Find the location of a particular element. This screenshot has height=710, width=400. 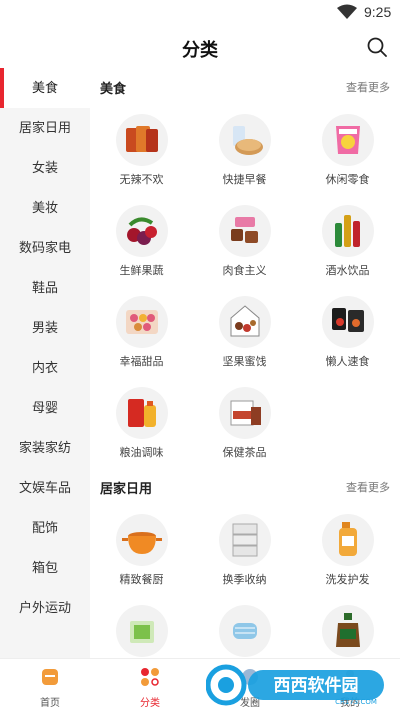

sidebar-item-makeup: 美妆 is located at coordinates (45, 208).